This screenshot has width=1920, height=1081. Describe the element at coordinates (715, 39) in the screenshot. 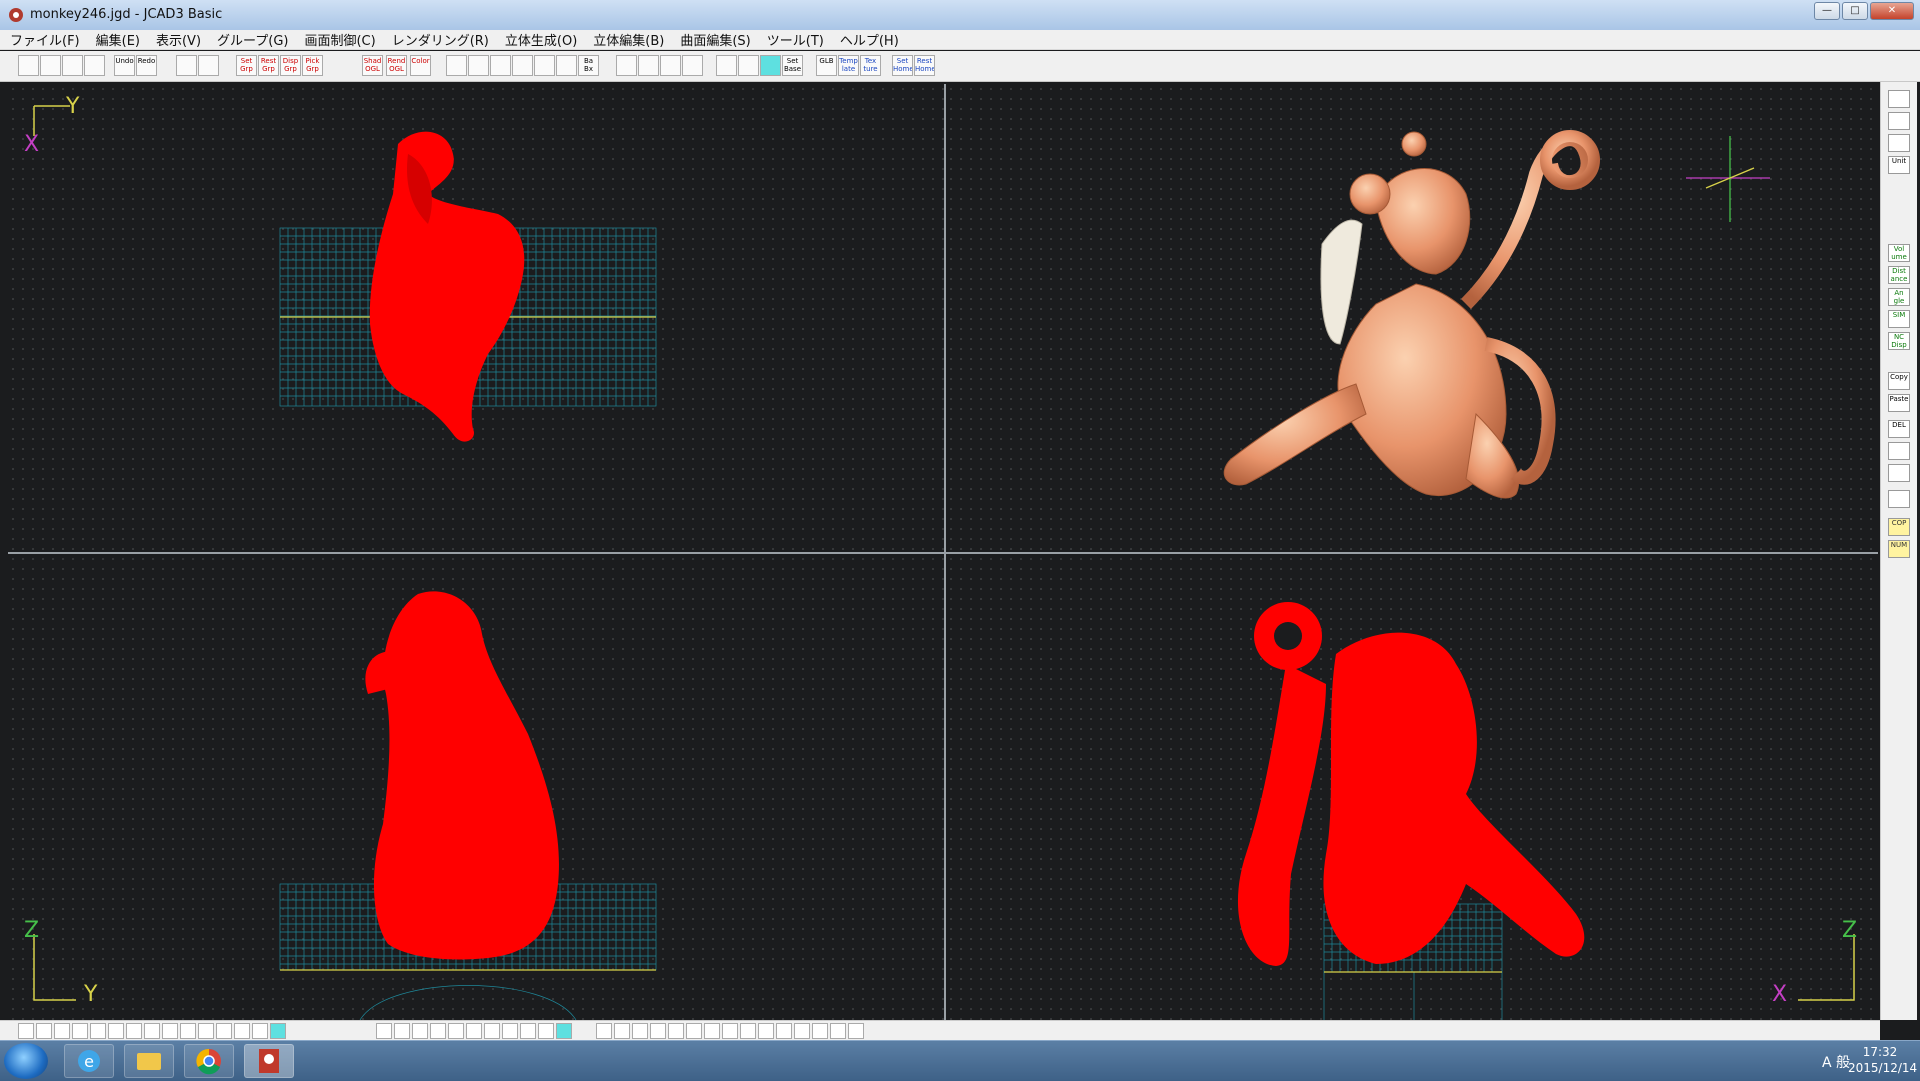

I see `menu-surface-edit: 曲面編集(S)` at that location.